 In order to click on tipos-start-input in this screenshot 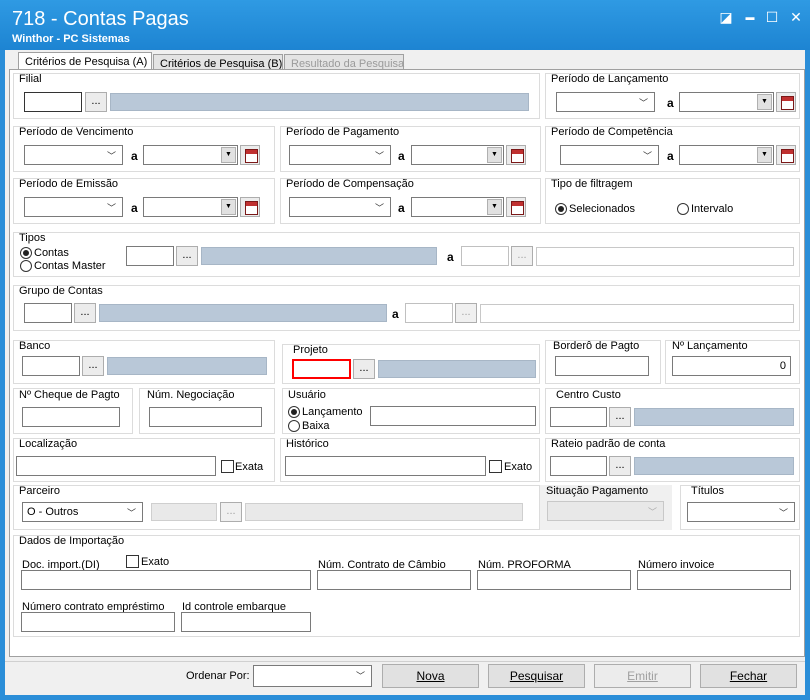, I will do `click(150, 256)`.